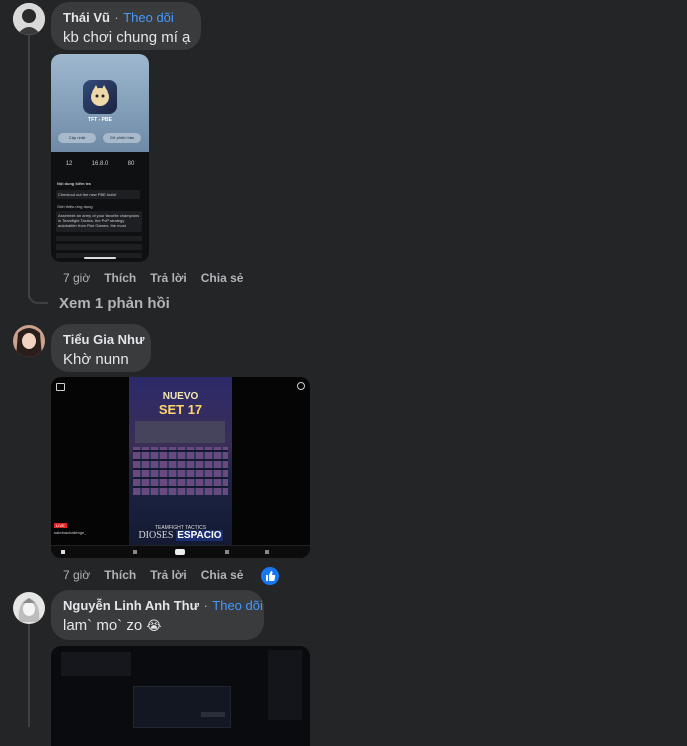 This screenshot has width=687, height=746. Describe the element at coordinates (100, 164) in the screenshot. I see `version-value: 16.8.0` at that location.